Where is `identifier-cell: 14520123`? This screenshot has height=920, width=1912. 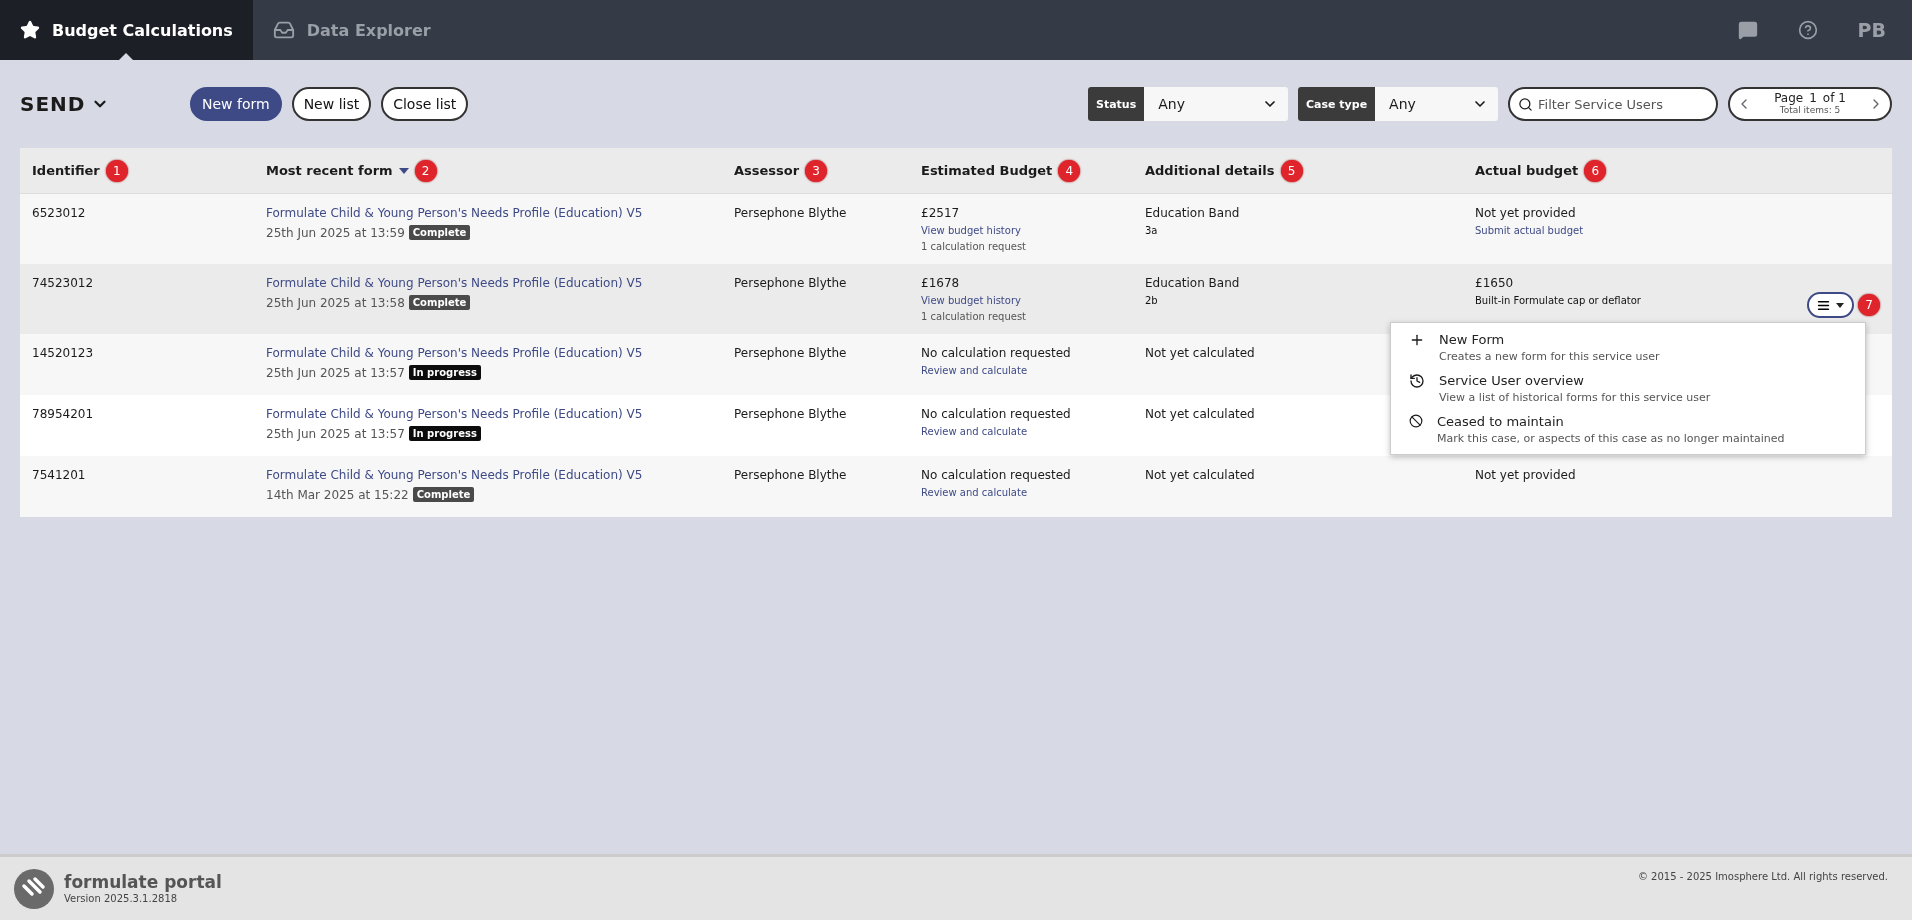 identifier-cell: 14520123 is located at coordinates (63, 353).